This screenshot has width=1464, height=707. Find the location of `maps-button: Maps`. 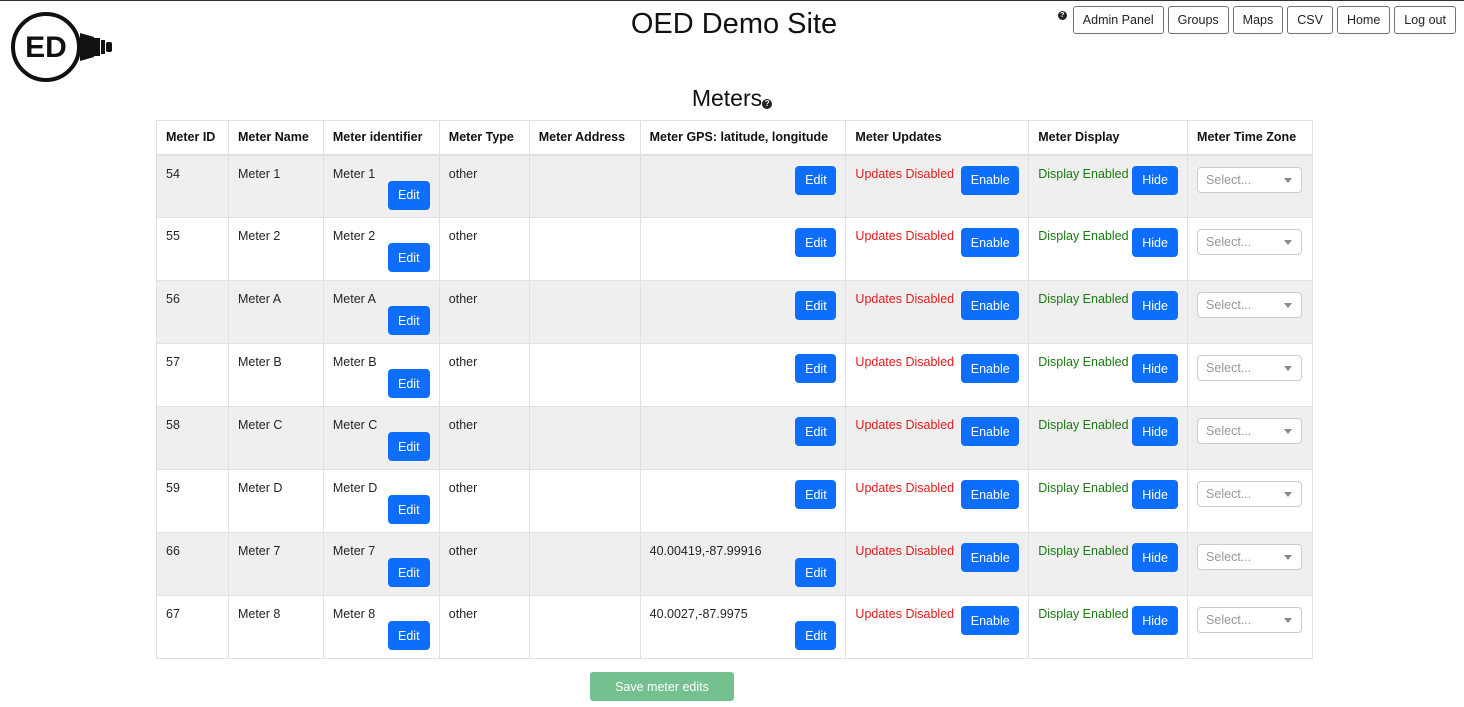

maps-button: Maps is located at coordinates (1258, 20).